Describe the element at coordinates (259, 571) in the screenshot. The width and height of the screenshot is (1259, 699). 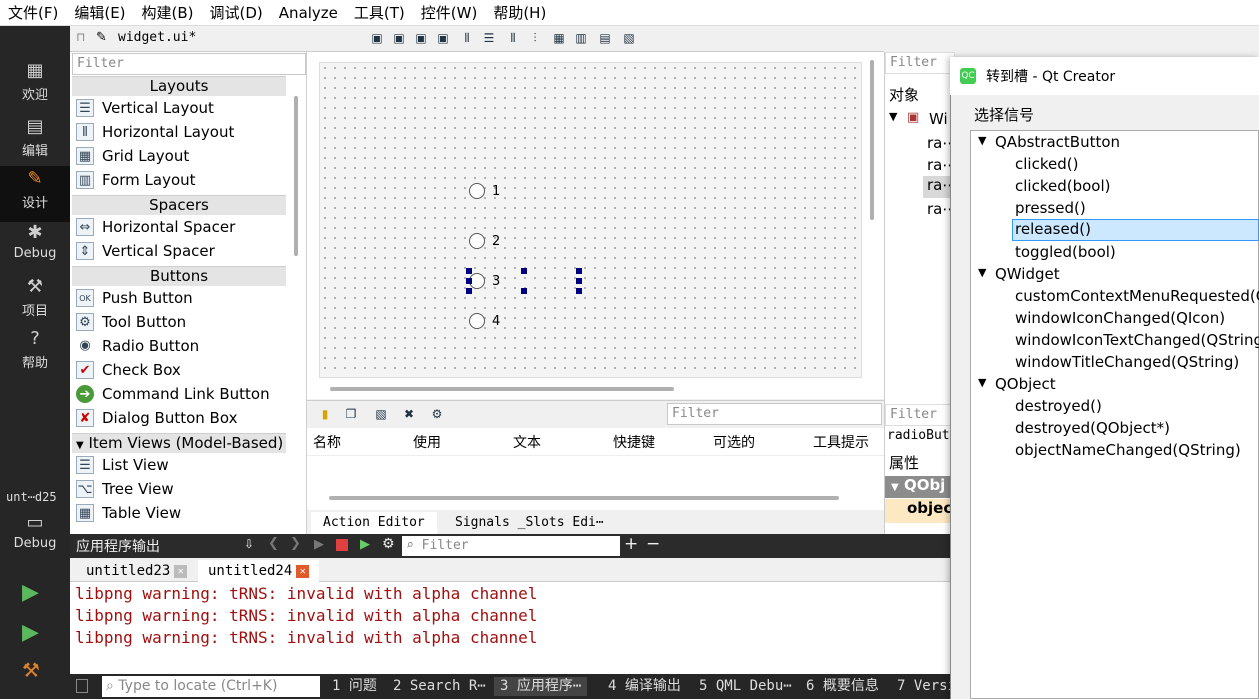
I see `output-tab-active: untitled24 ✕` at that location.